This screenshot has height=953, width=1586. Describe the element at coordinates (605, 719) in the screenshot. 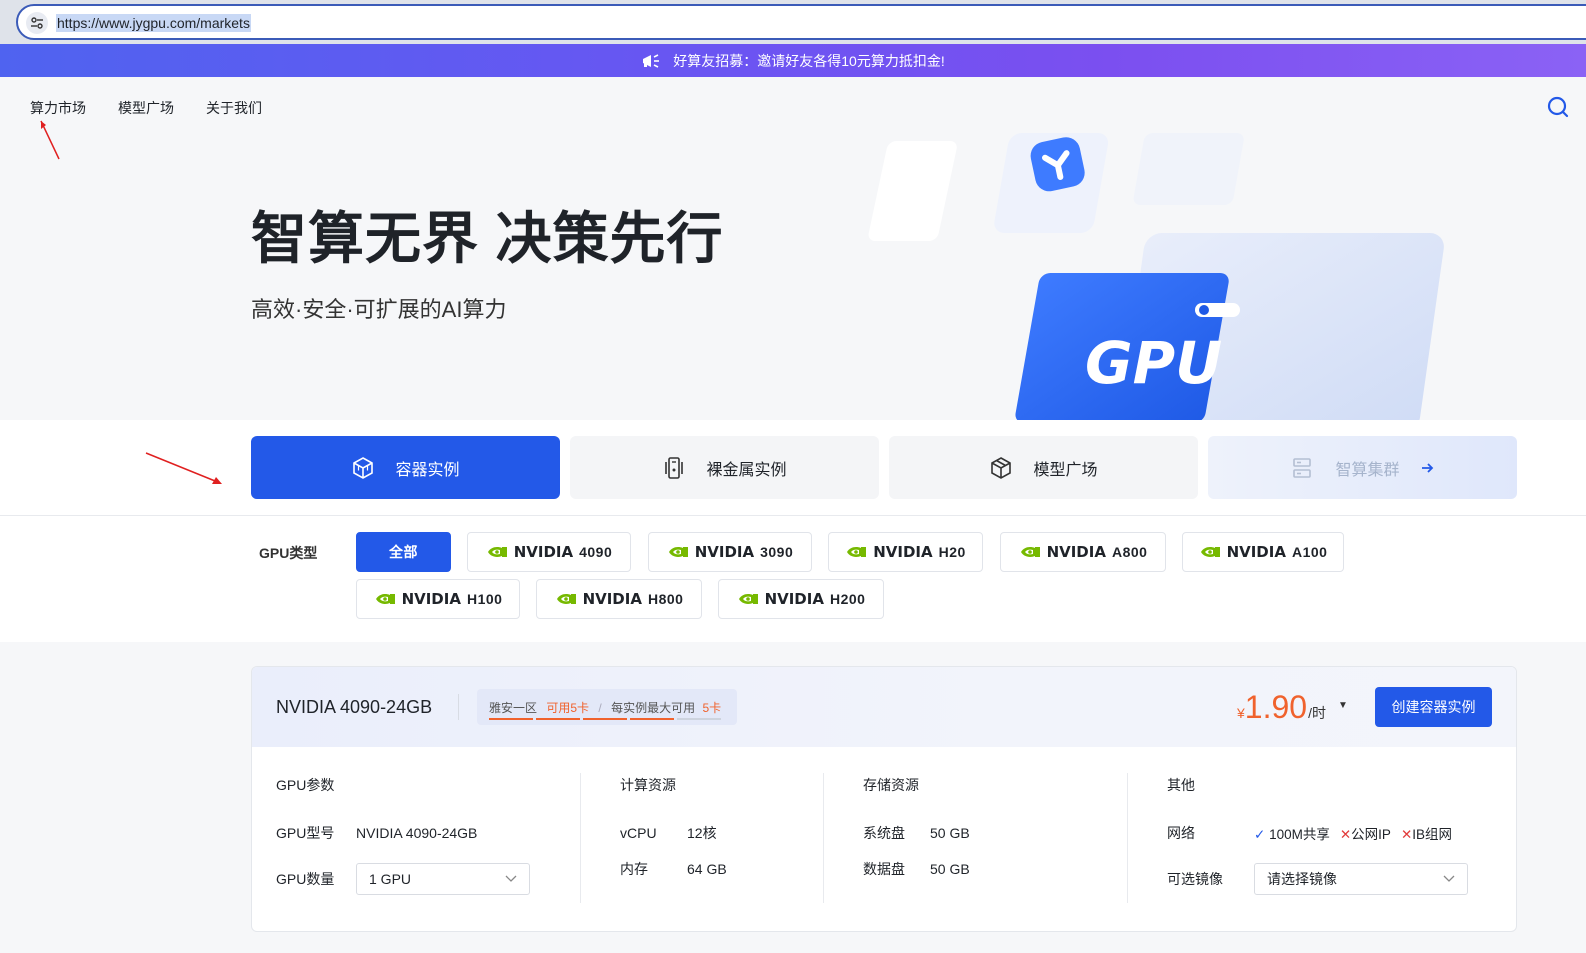

I see `availability-bars` at that location.